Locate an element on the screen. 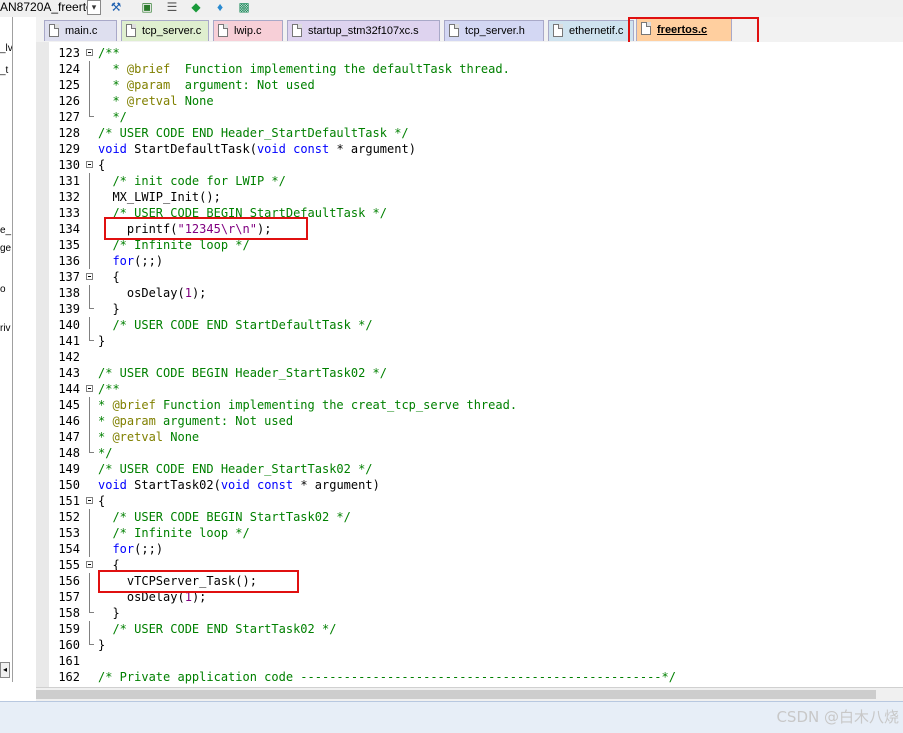 The width and height of the screenshot is (903, 733). line-number: 136 is located at coordinates (69, 261).